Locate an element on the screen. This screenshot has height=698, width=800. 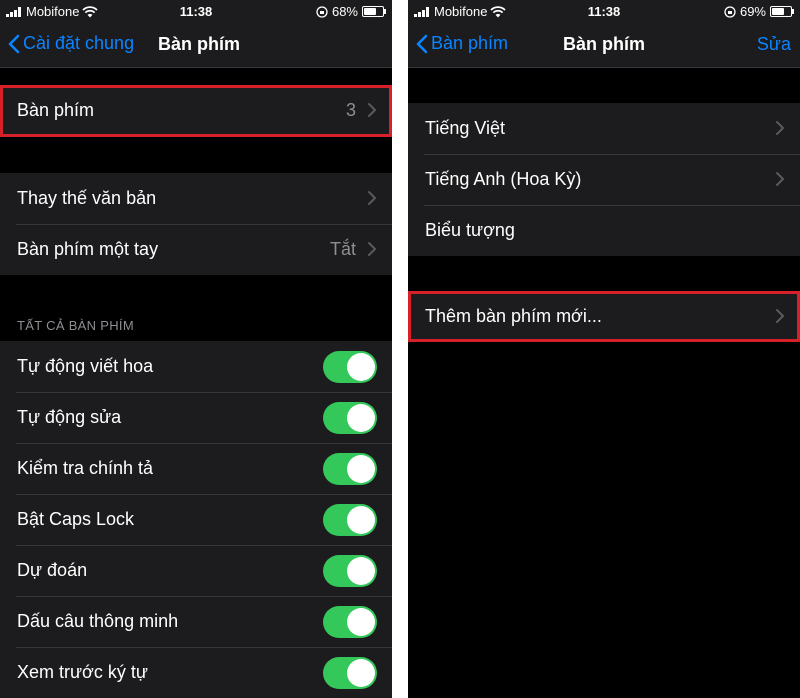
status-bar: Mobifone 11:38 68% is located at coordinates (196, 11).